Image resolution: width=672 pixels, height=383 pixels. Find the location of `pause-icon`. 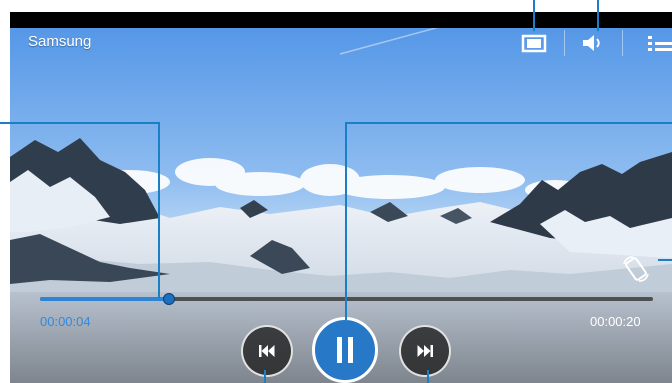

pause-icon is located at coordinates (345, 350).